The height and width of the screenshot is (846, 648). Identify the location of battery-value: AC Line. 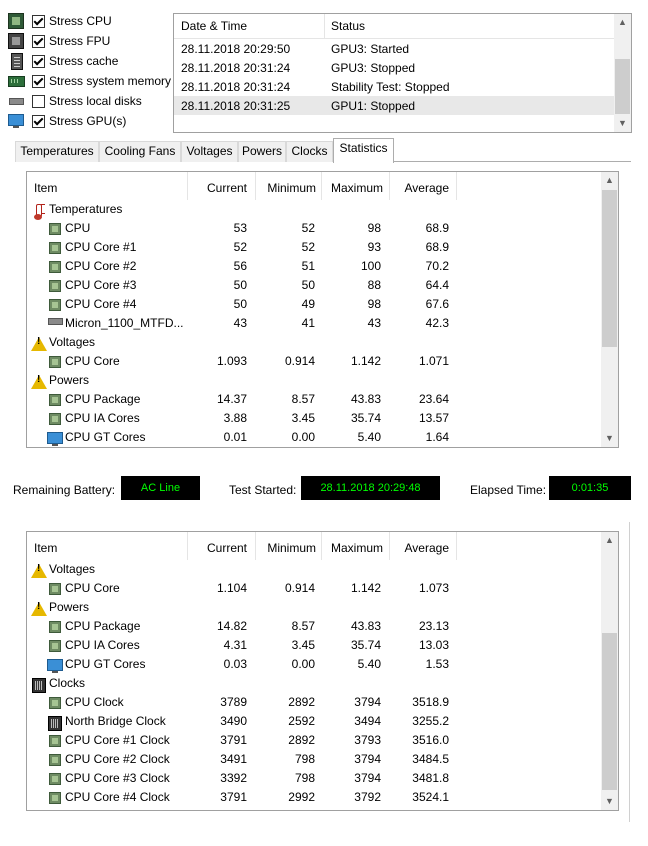
(160, 488).